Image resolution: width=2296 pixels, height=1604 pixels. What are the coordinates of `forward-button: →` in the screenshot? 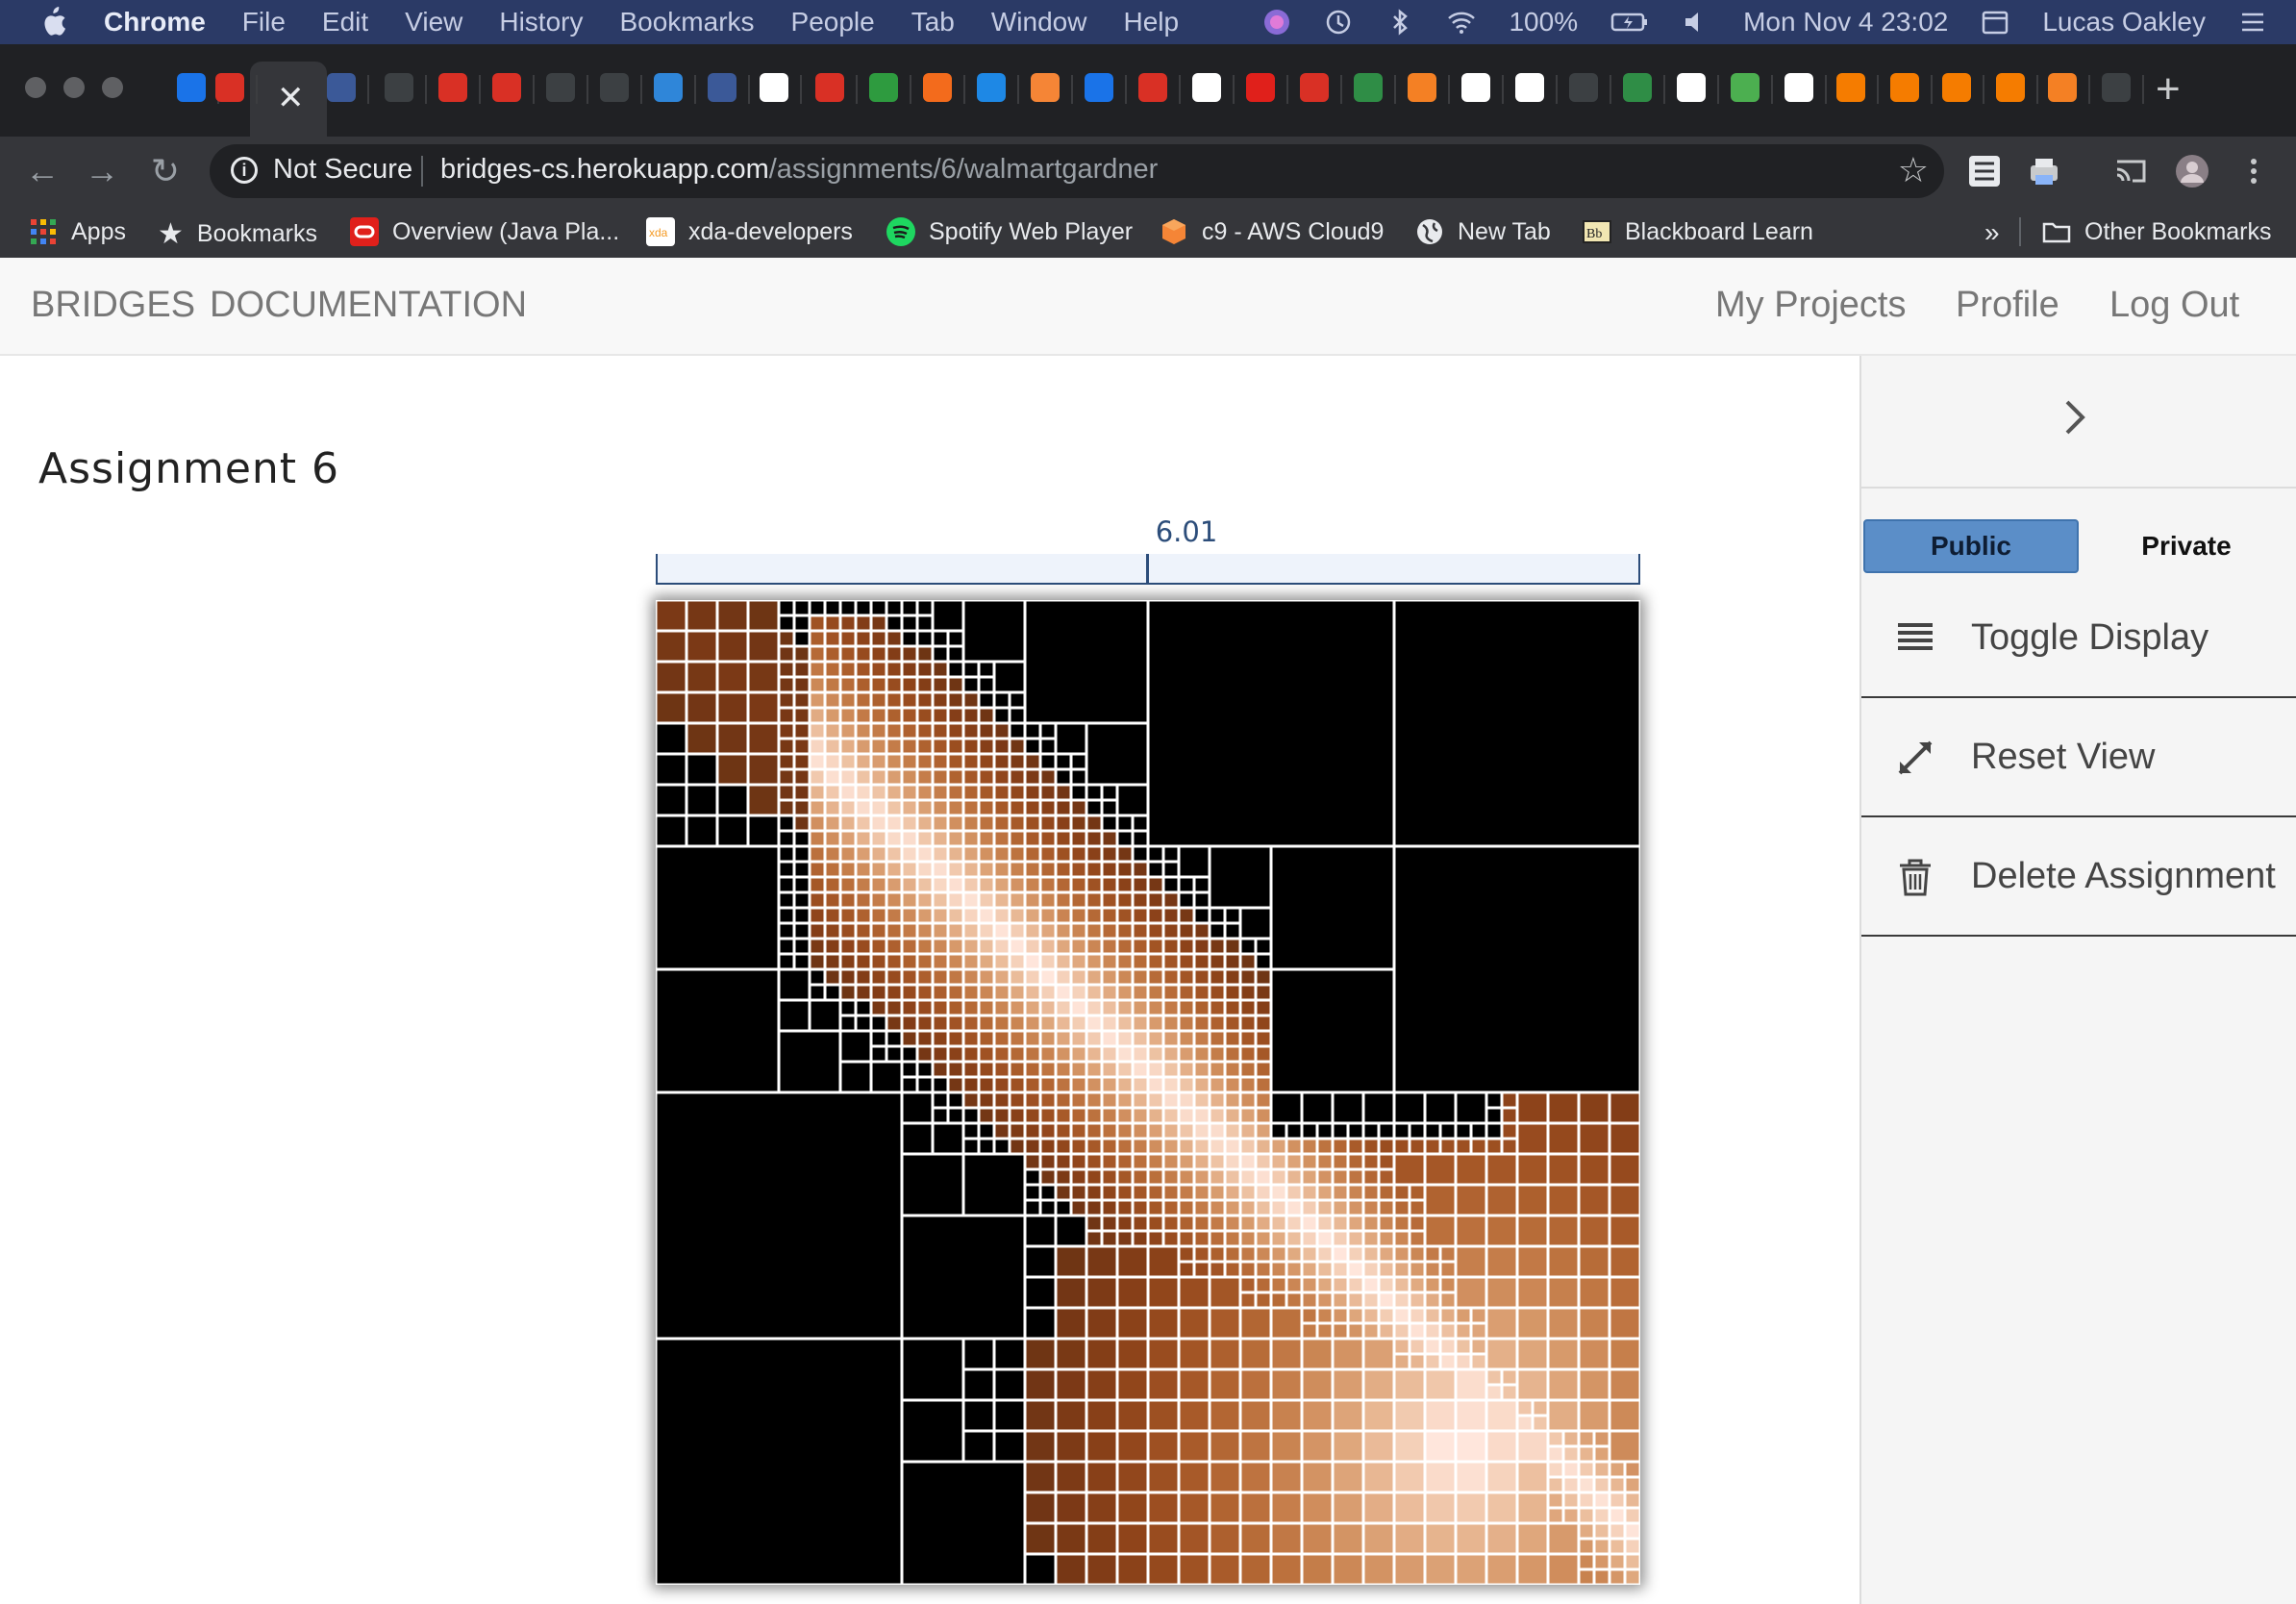 It's located at (102, 171).